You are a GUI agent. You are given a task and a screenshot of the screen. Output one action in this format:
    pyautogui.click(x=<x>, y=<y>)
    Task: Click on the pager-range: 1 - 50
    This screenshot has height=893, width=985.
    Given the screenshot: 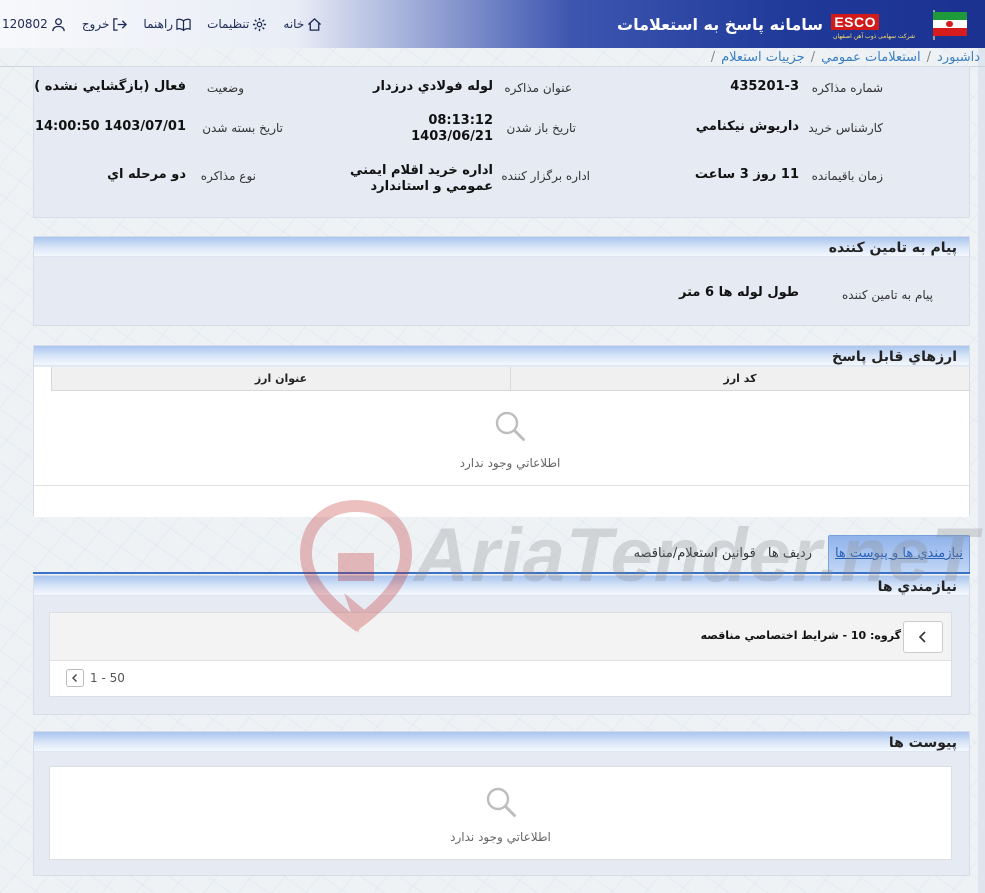 What is the action you would take?
    pyautogui.click(x=107, y=678)
    